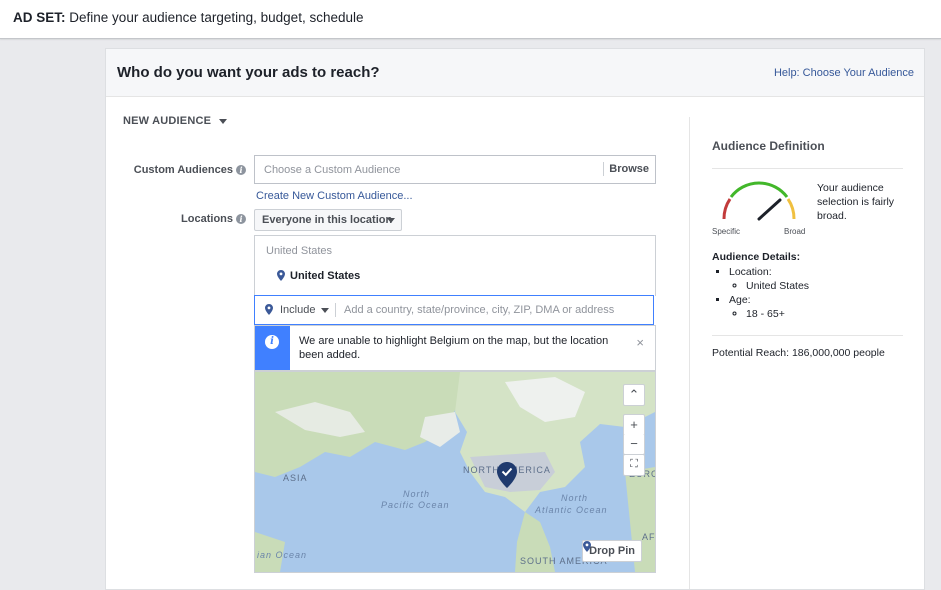 Image resolution: width=941 pixels, height=590 pixels. What do you see at coordinates (183, 170) in the screenshot?
I see `custom-audiences-label-text: Custom Audiences` at bounding box center [183, 170].